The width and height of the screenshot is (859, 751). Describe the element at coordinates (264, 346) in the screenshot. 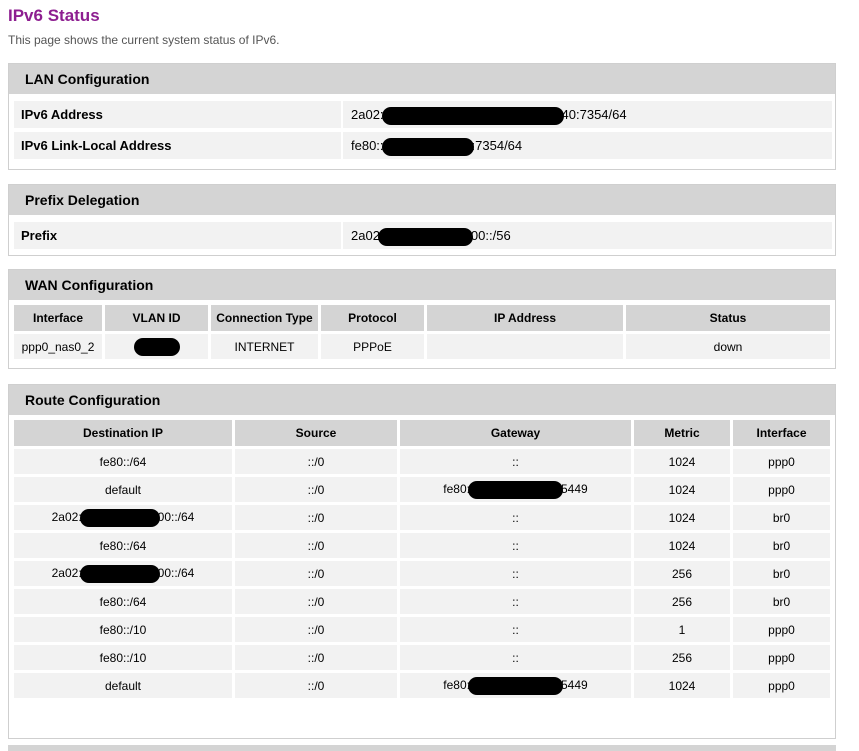

I see `wan-connection-type-cell: INTERNET` at that location.